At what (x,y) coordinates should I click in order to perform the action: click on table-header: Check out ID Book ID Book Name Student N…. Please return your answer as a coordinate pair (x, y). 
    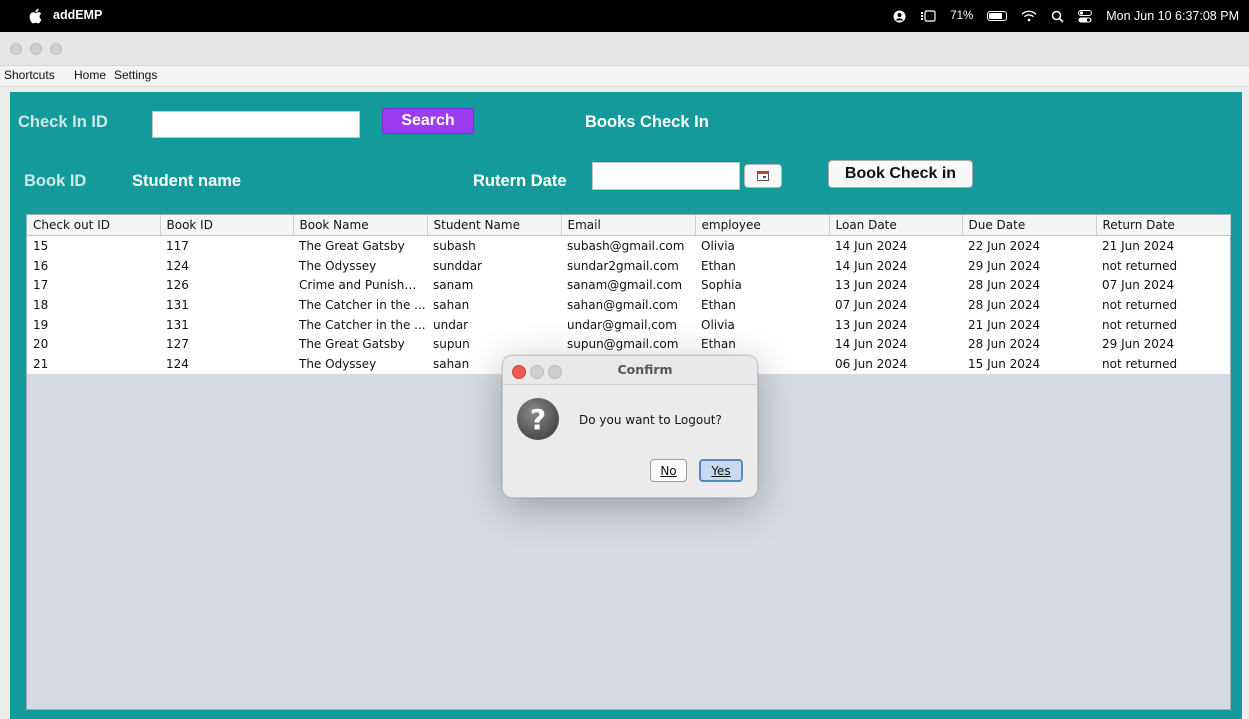
    Looking at the image, I should click on (629, 225).